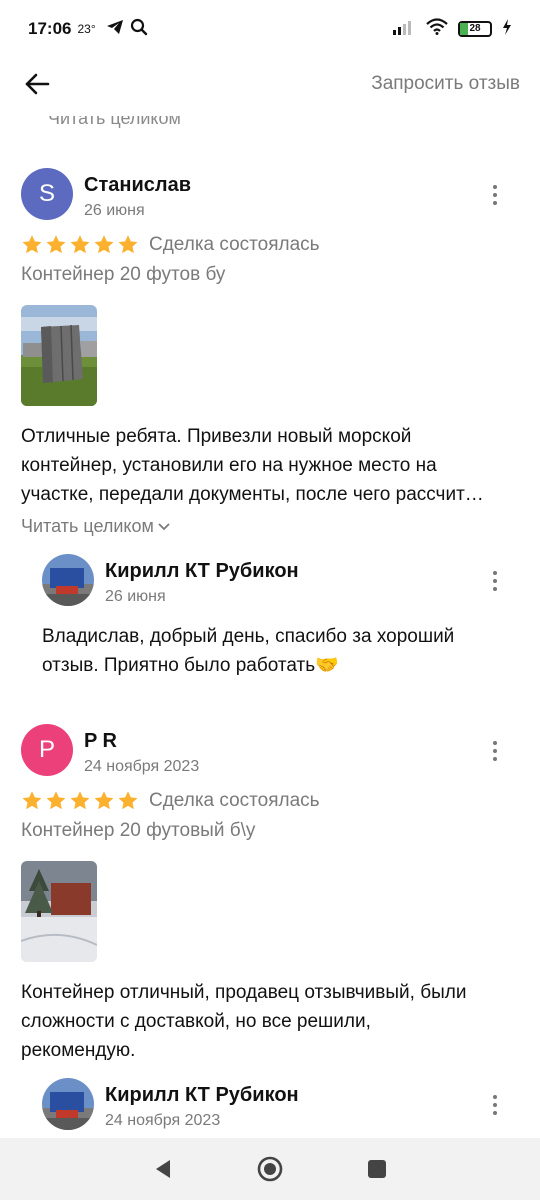 The width and height of the screenshot is (540, 1200). I want to click on nav-back-button, so click(163, 1169).